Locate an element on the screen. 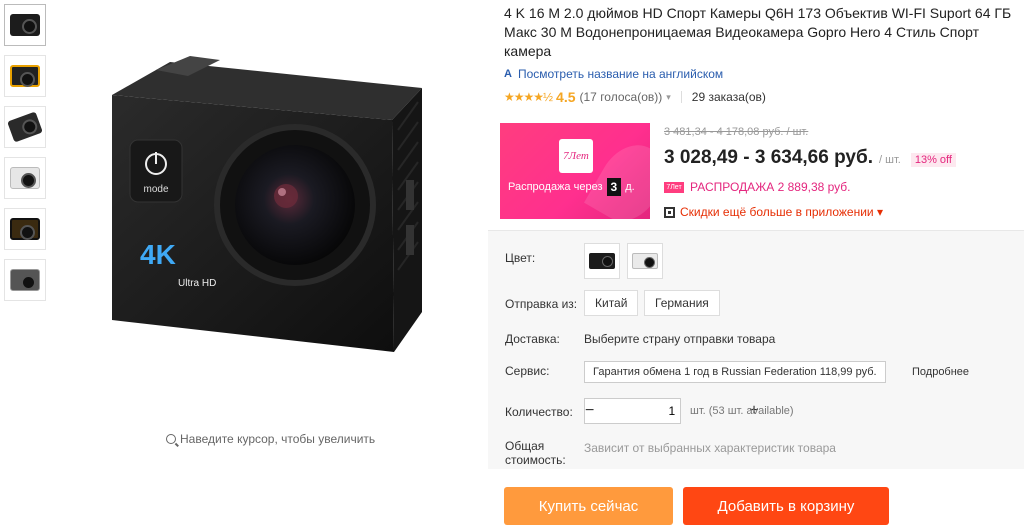 Image resolution: width=1024 pixels, height=529 pixels. rating-value: 4.5 is located at coordinates (566, 97).